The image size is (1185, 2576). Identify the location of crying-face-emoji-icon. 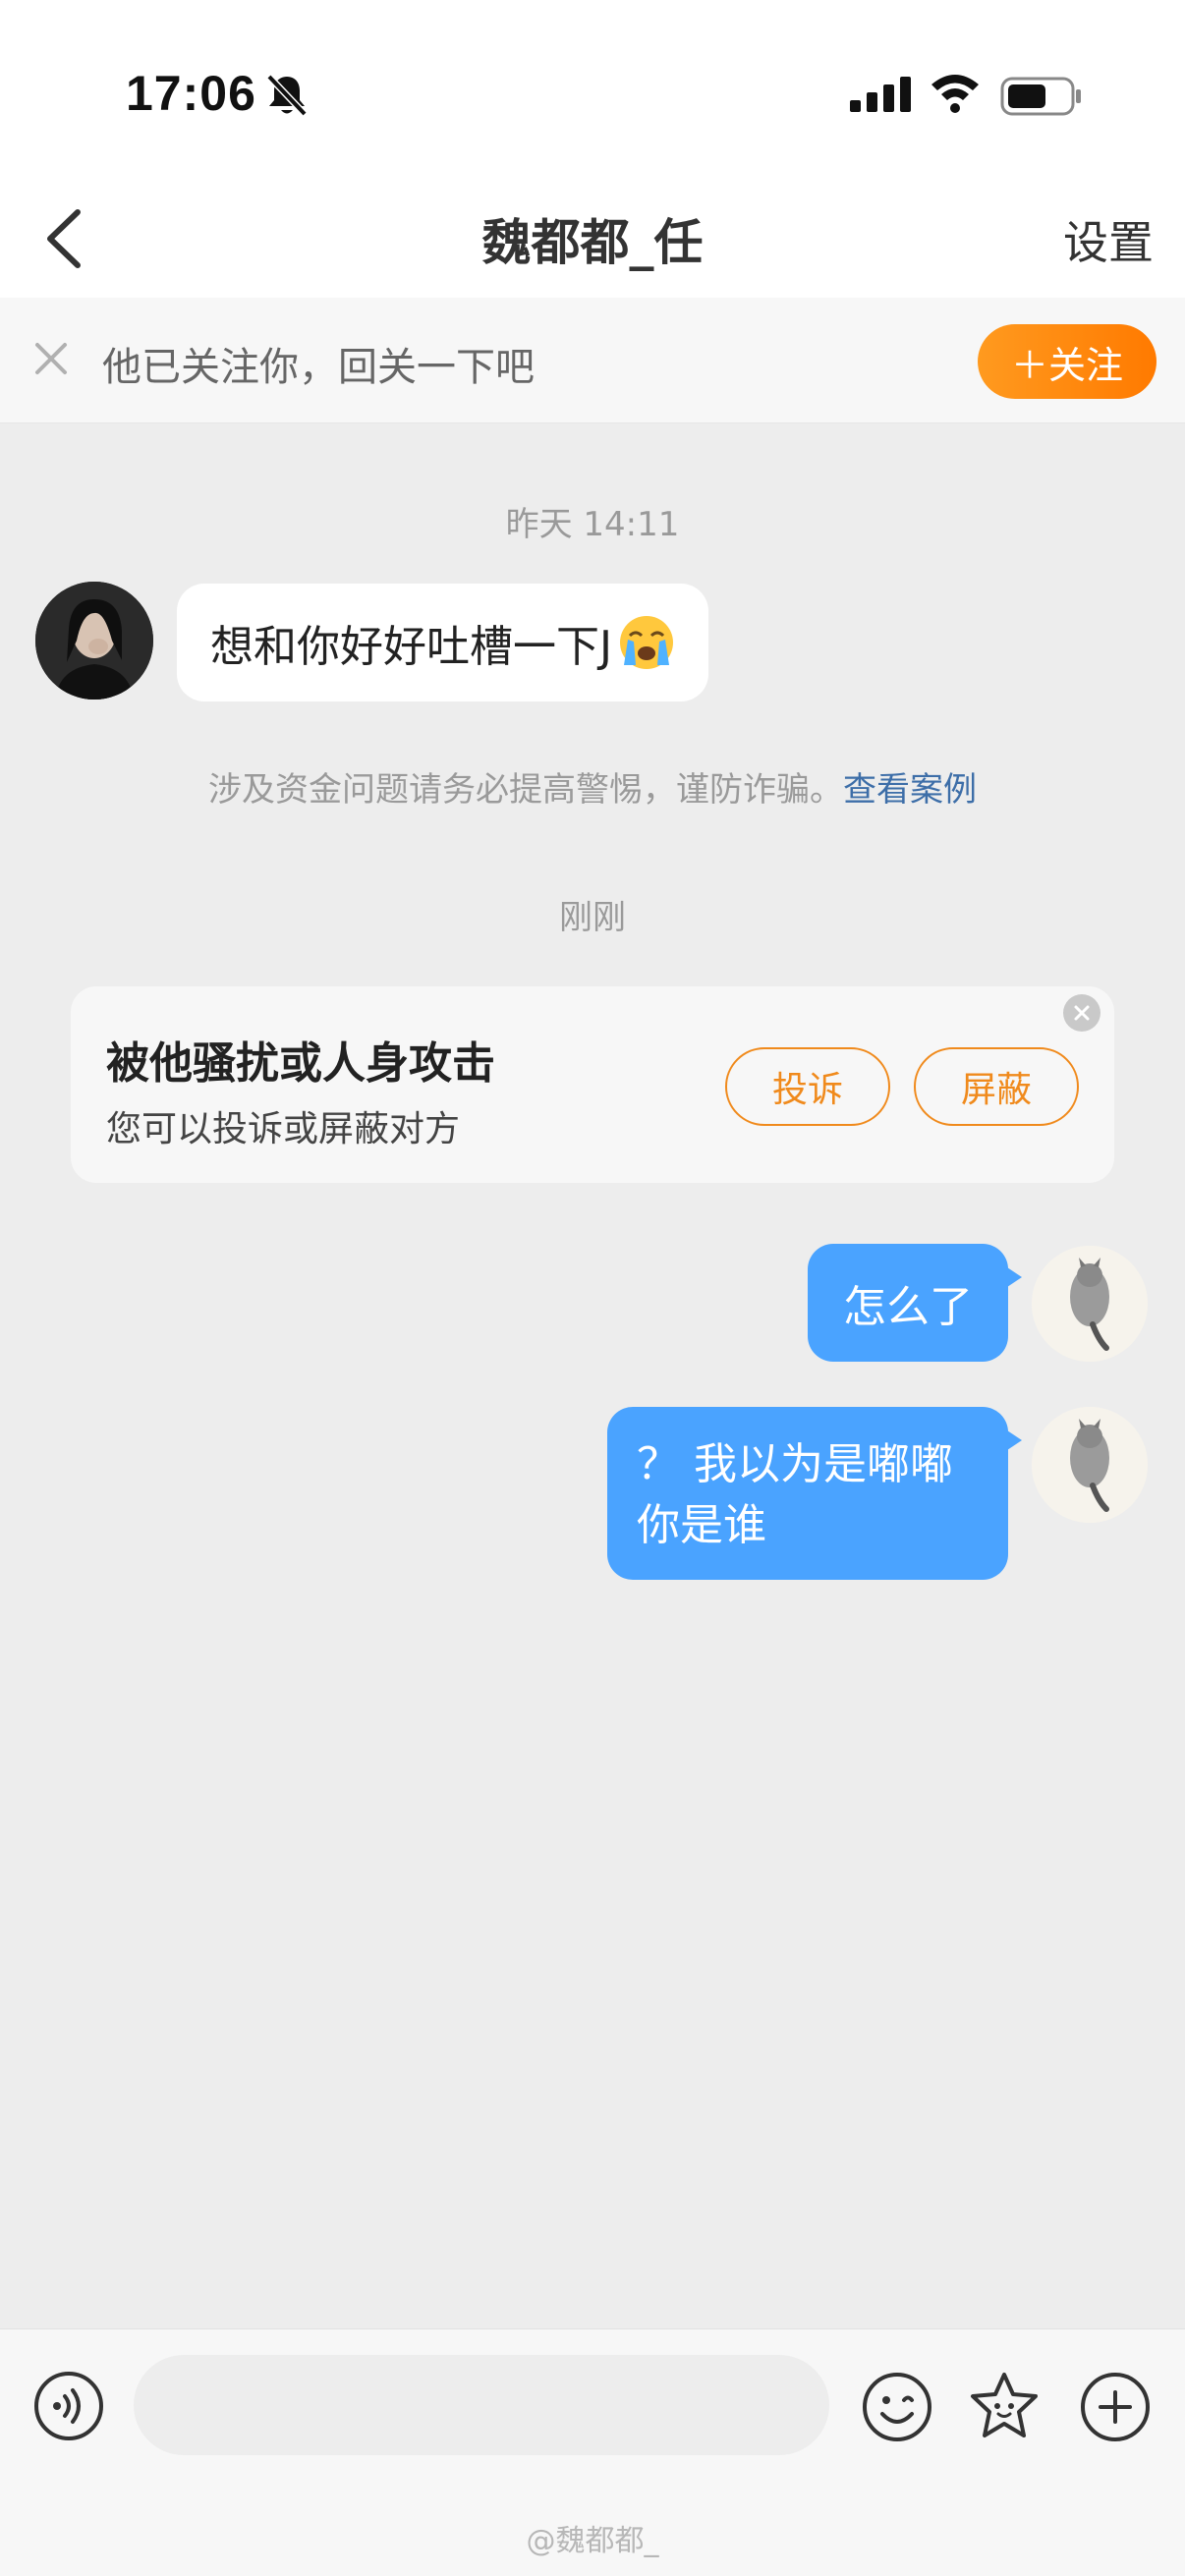
(647, 642).